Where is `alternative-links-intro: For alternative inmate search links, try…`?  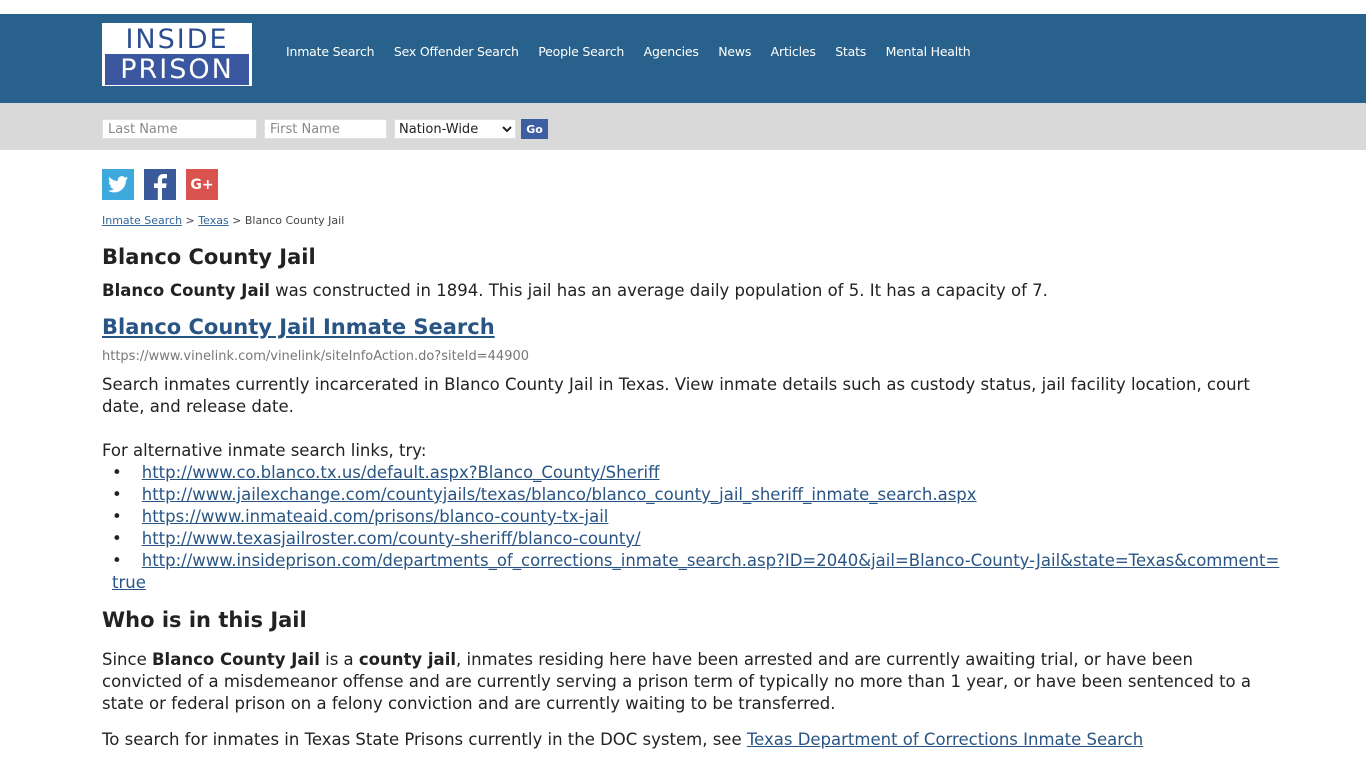
alternative-links-intro: For alternative inmate search links, try… is located at coordinates (264, 450).